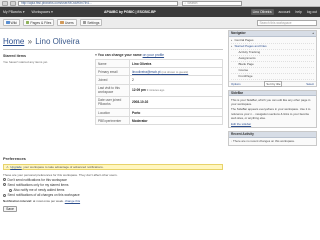  What do you see at coordinates (176, 102) in the screenshot?
I see `profile-row-value: 2008-10-02` at bounding box center [176, 102].